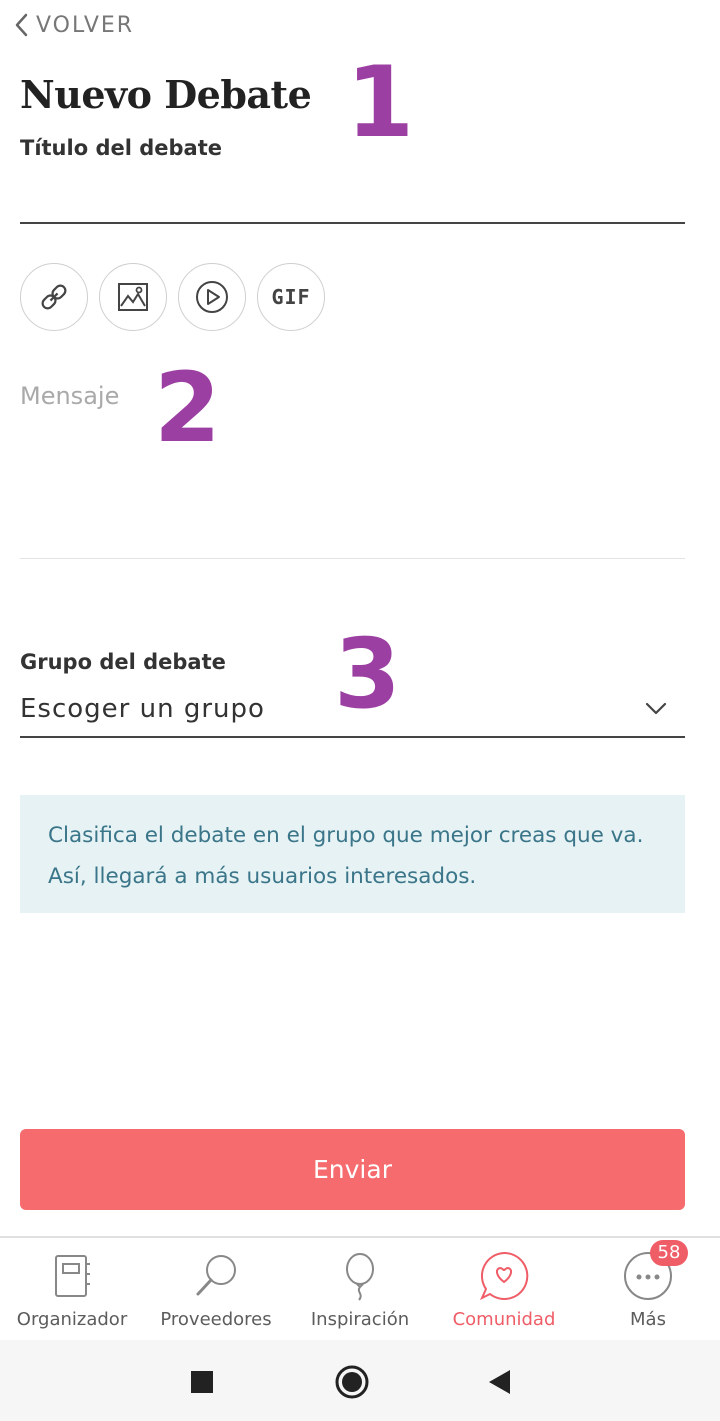  I want to click on page-title: Nuevo Debate, so click(166, 94).